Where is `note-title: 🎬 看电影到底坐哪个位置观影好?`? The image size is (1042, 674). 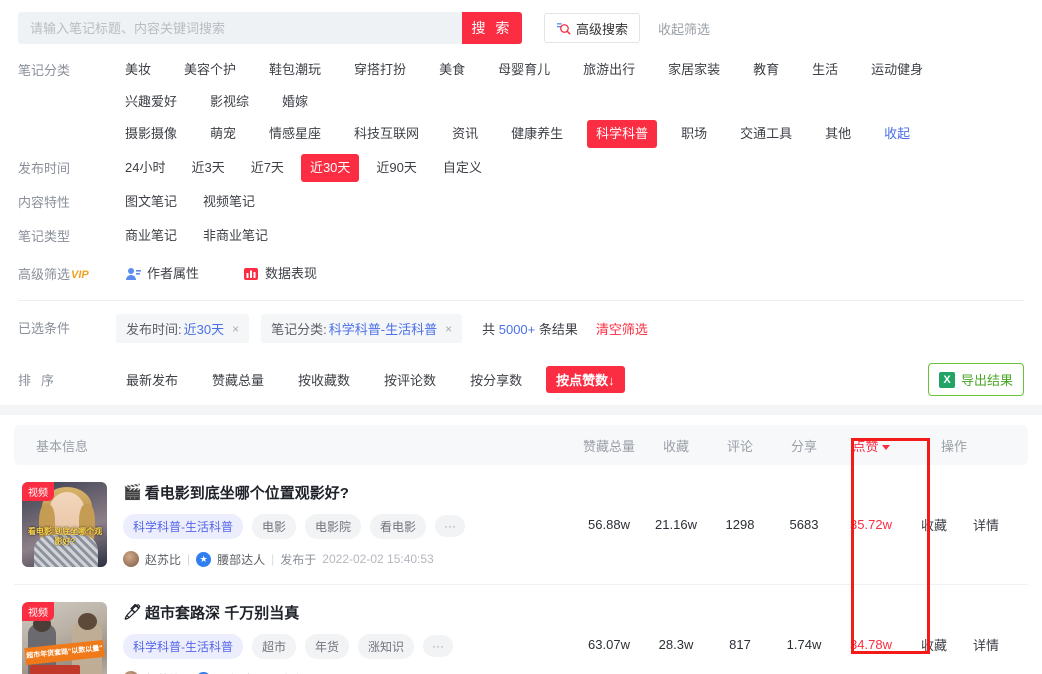
note-title: 🎬 看电影到底坐哪个位置观影好? is located at coordinates (348, 492).